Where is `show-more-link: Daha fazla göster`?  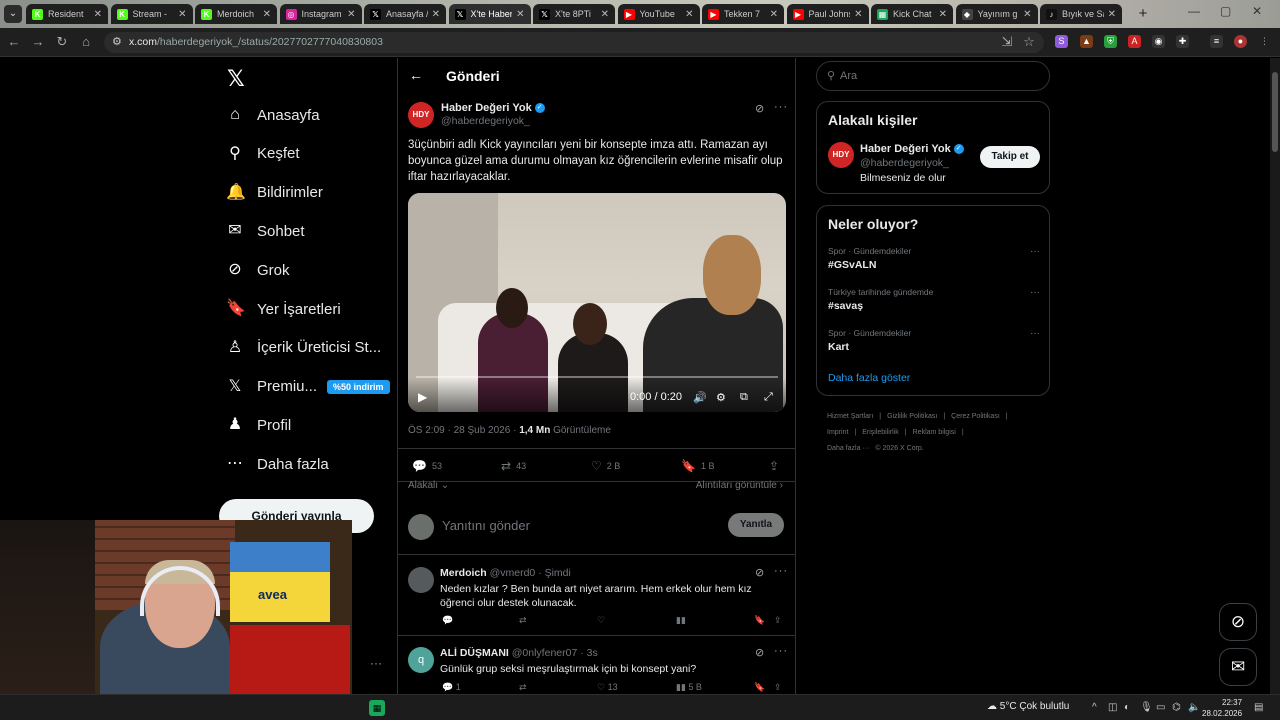
show-more-link: Daha fazla göster is located at coordinates (869, 378).